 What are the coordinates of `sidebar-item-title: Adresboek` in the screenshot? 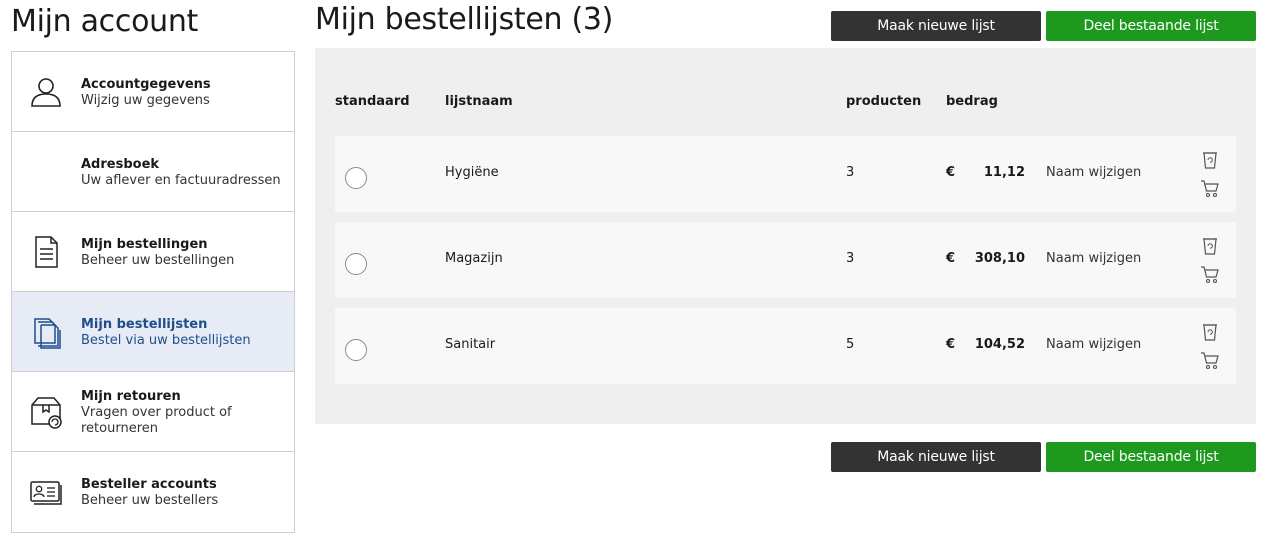 It's located at (120, 164).